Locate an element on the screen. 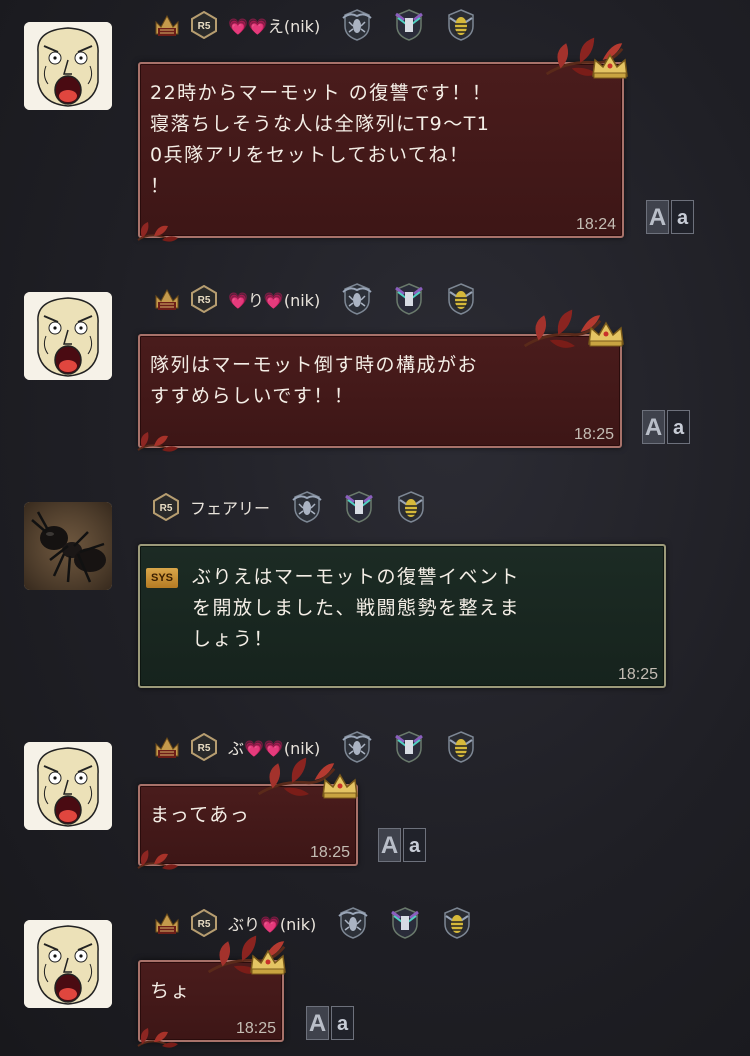 The image size is (750, 1056). message-header: 💗💗え(nik) is located at coordinates (315, 25).